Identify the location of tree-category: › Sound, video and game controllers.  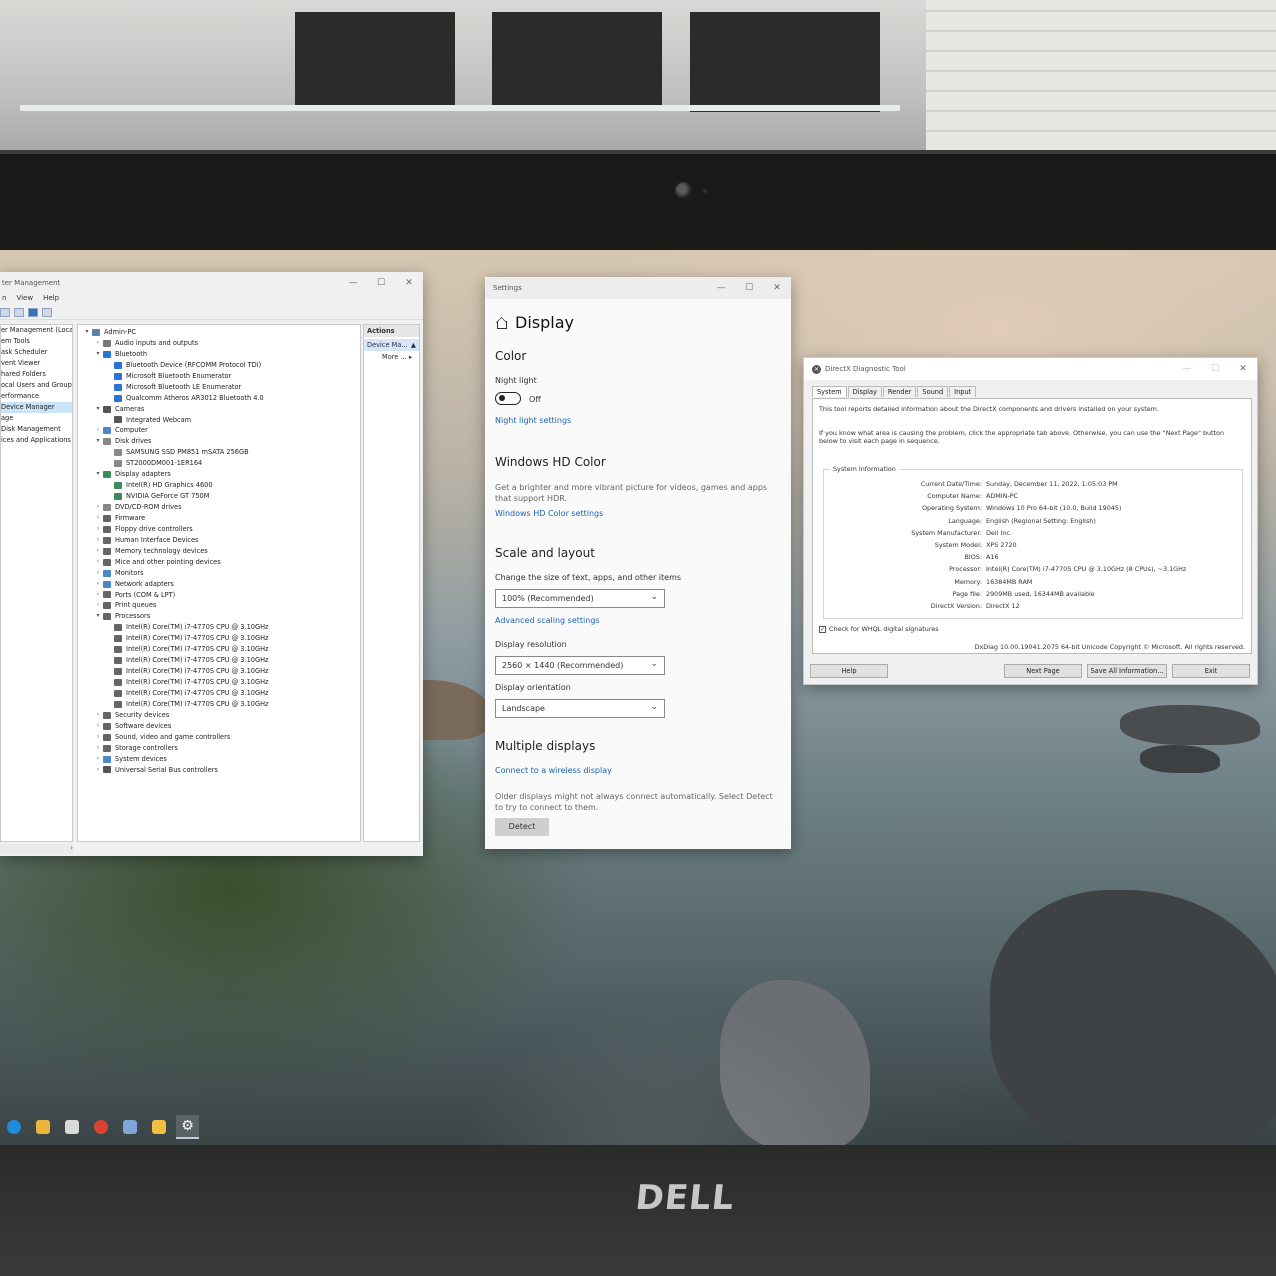
(219, 737).